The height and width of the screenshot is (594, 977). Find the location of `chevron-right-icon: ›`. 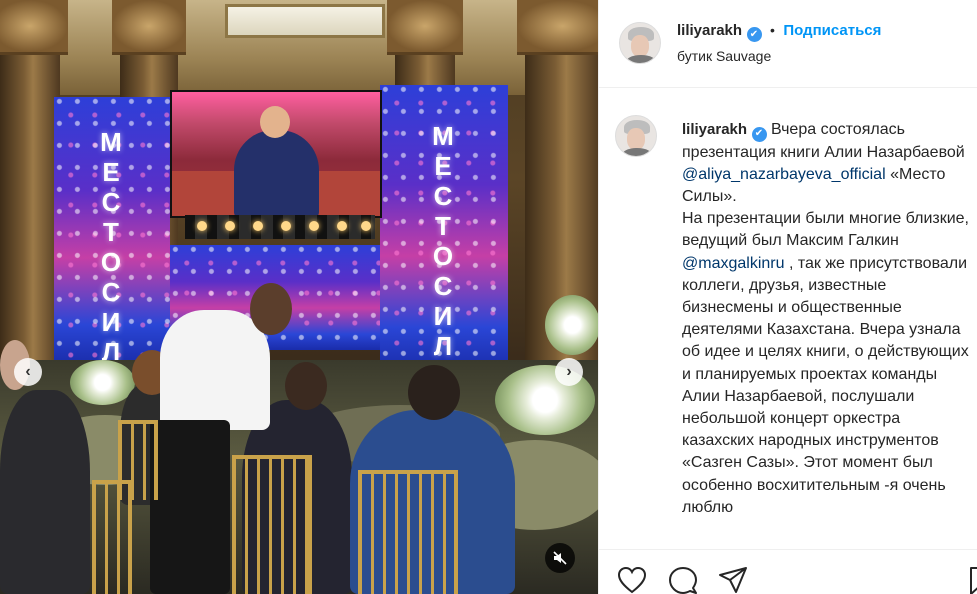

chevron-right-icon: › is located at coordinates (569, 371).